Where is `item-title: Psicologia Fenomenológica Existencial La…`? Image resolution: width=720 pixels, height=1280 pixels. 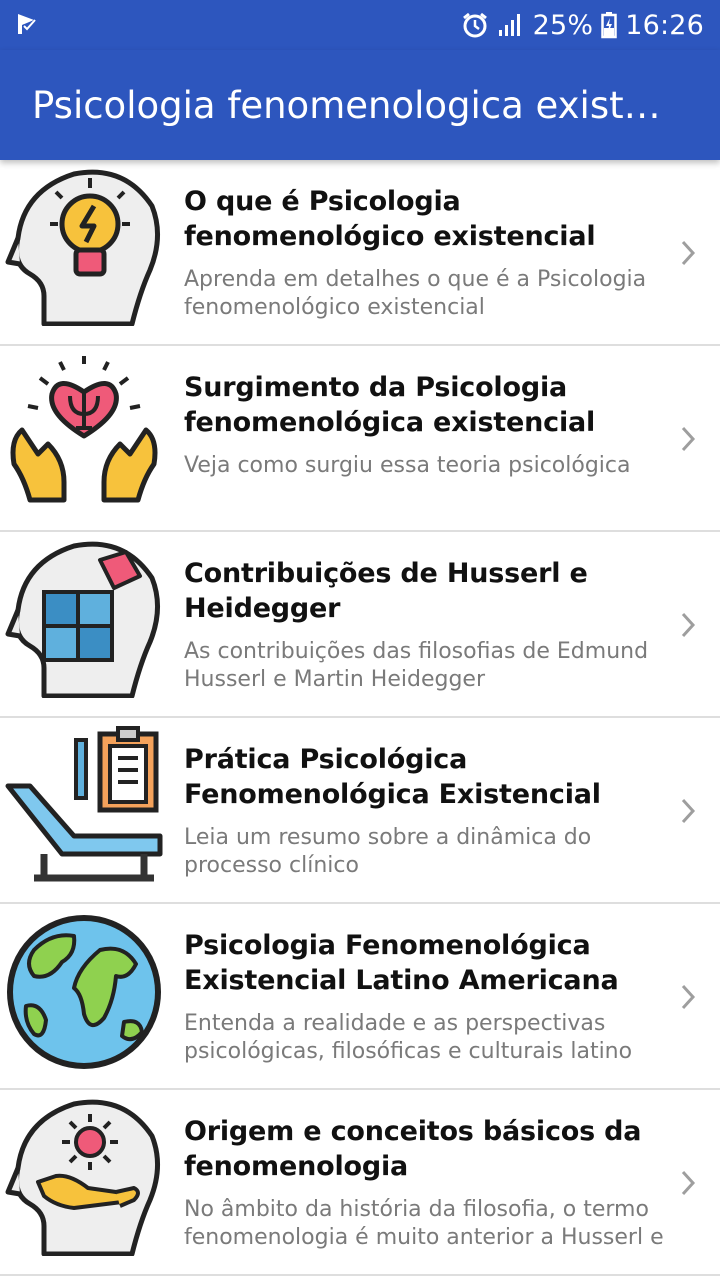
item-title: Psicologia Fenomenológica Existencial La… is located at coordinates (401, 963).